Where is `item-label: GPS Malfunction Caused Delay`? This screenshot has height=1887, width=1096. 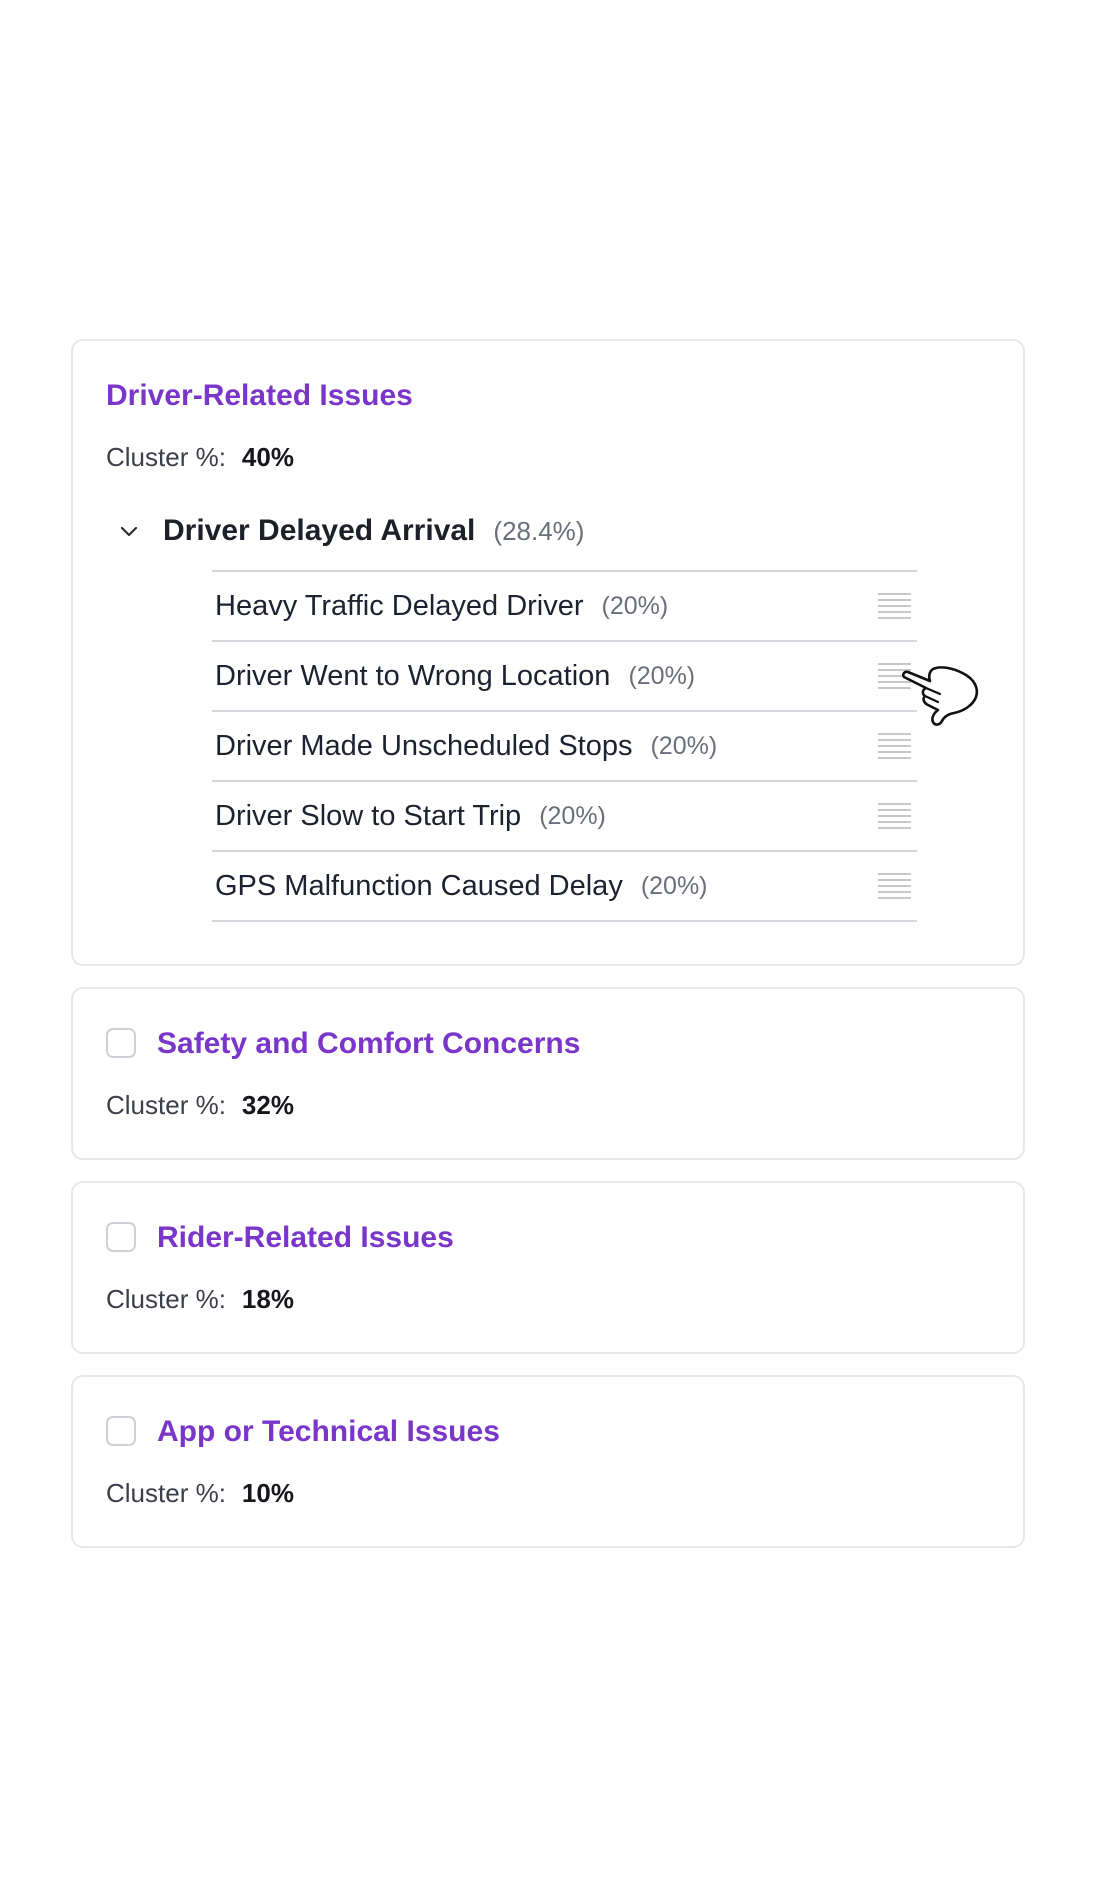
item-label: GPS Malfunction Caused Delay is located at coordinates (419, 885).